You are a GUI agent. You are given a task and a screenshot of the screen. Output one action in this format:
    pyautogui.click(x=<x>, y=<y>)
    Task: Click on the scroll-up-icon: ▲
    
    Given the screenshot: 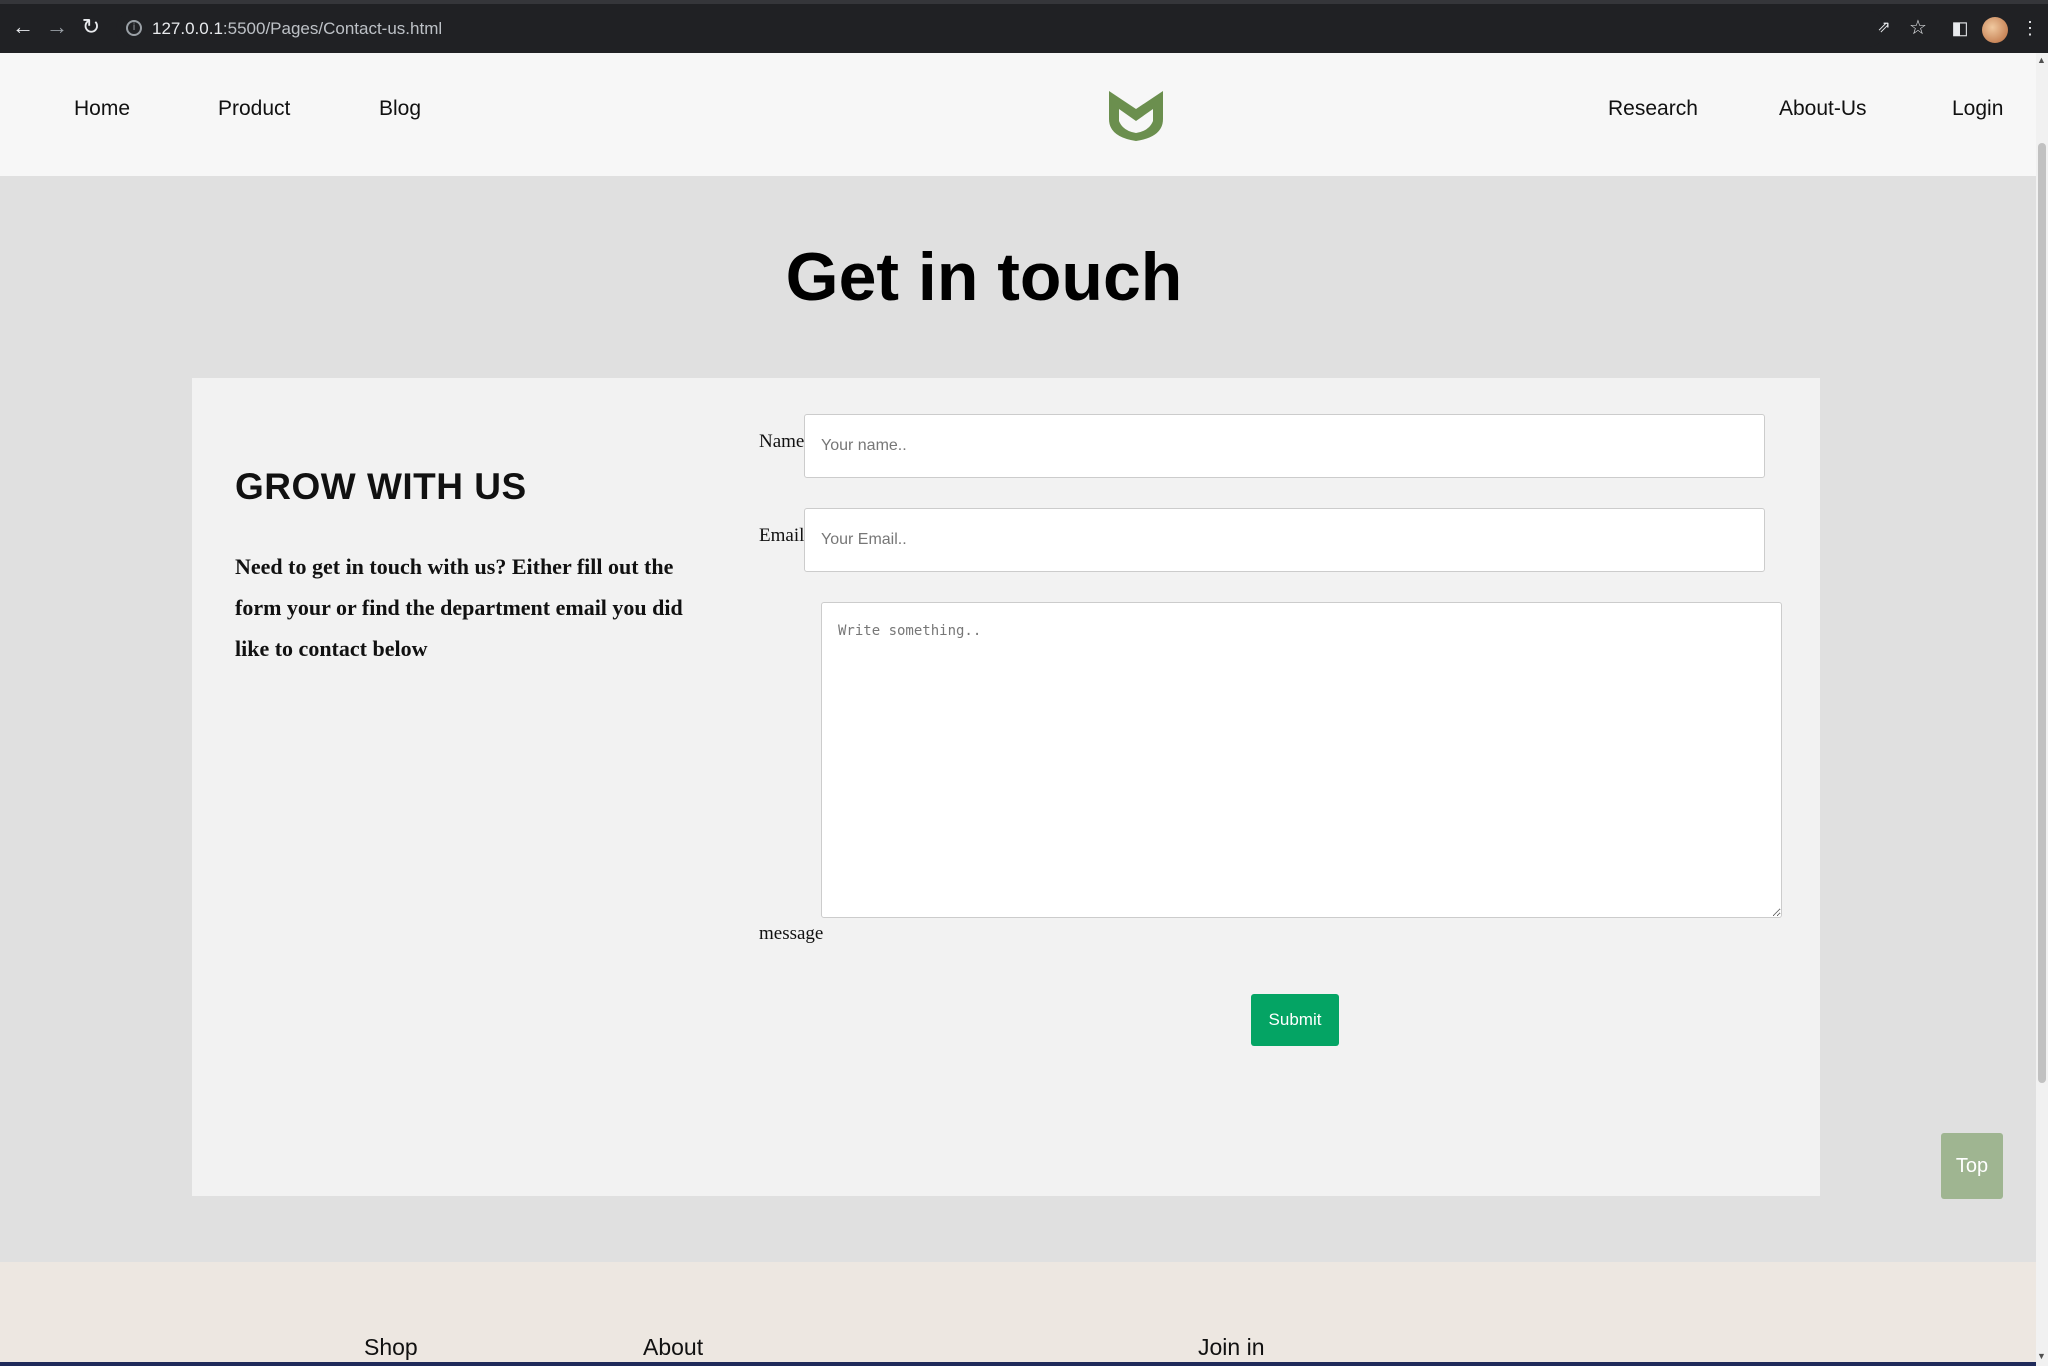 What is the action you would take?
    pyautogui.click(x=2041, y=60)
    